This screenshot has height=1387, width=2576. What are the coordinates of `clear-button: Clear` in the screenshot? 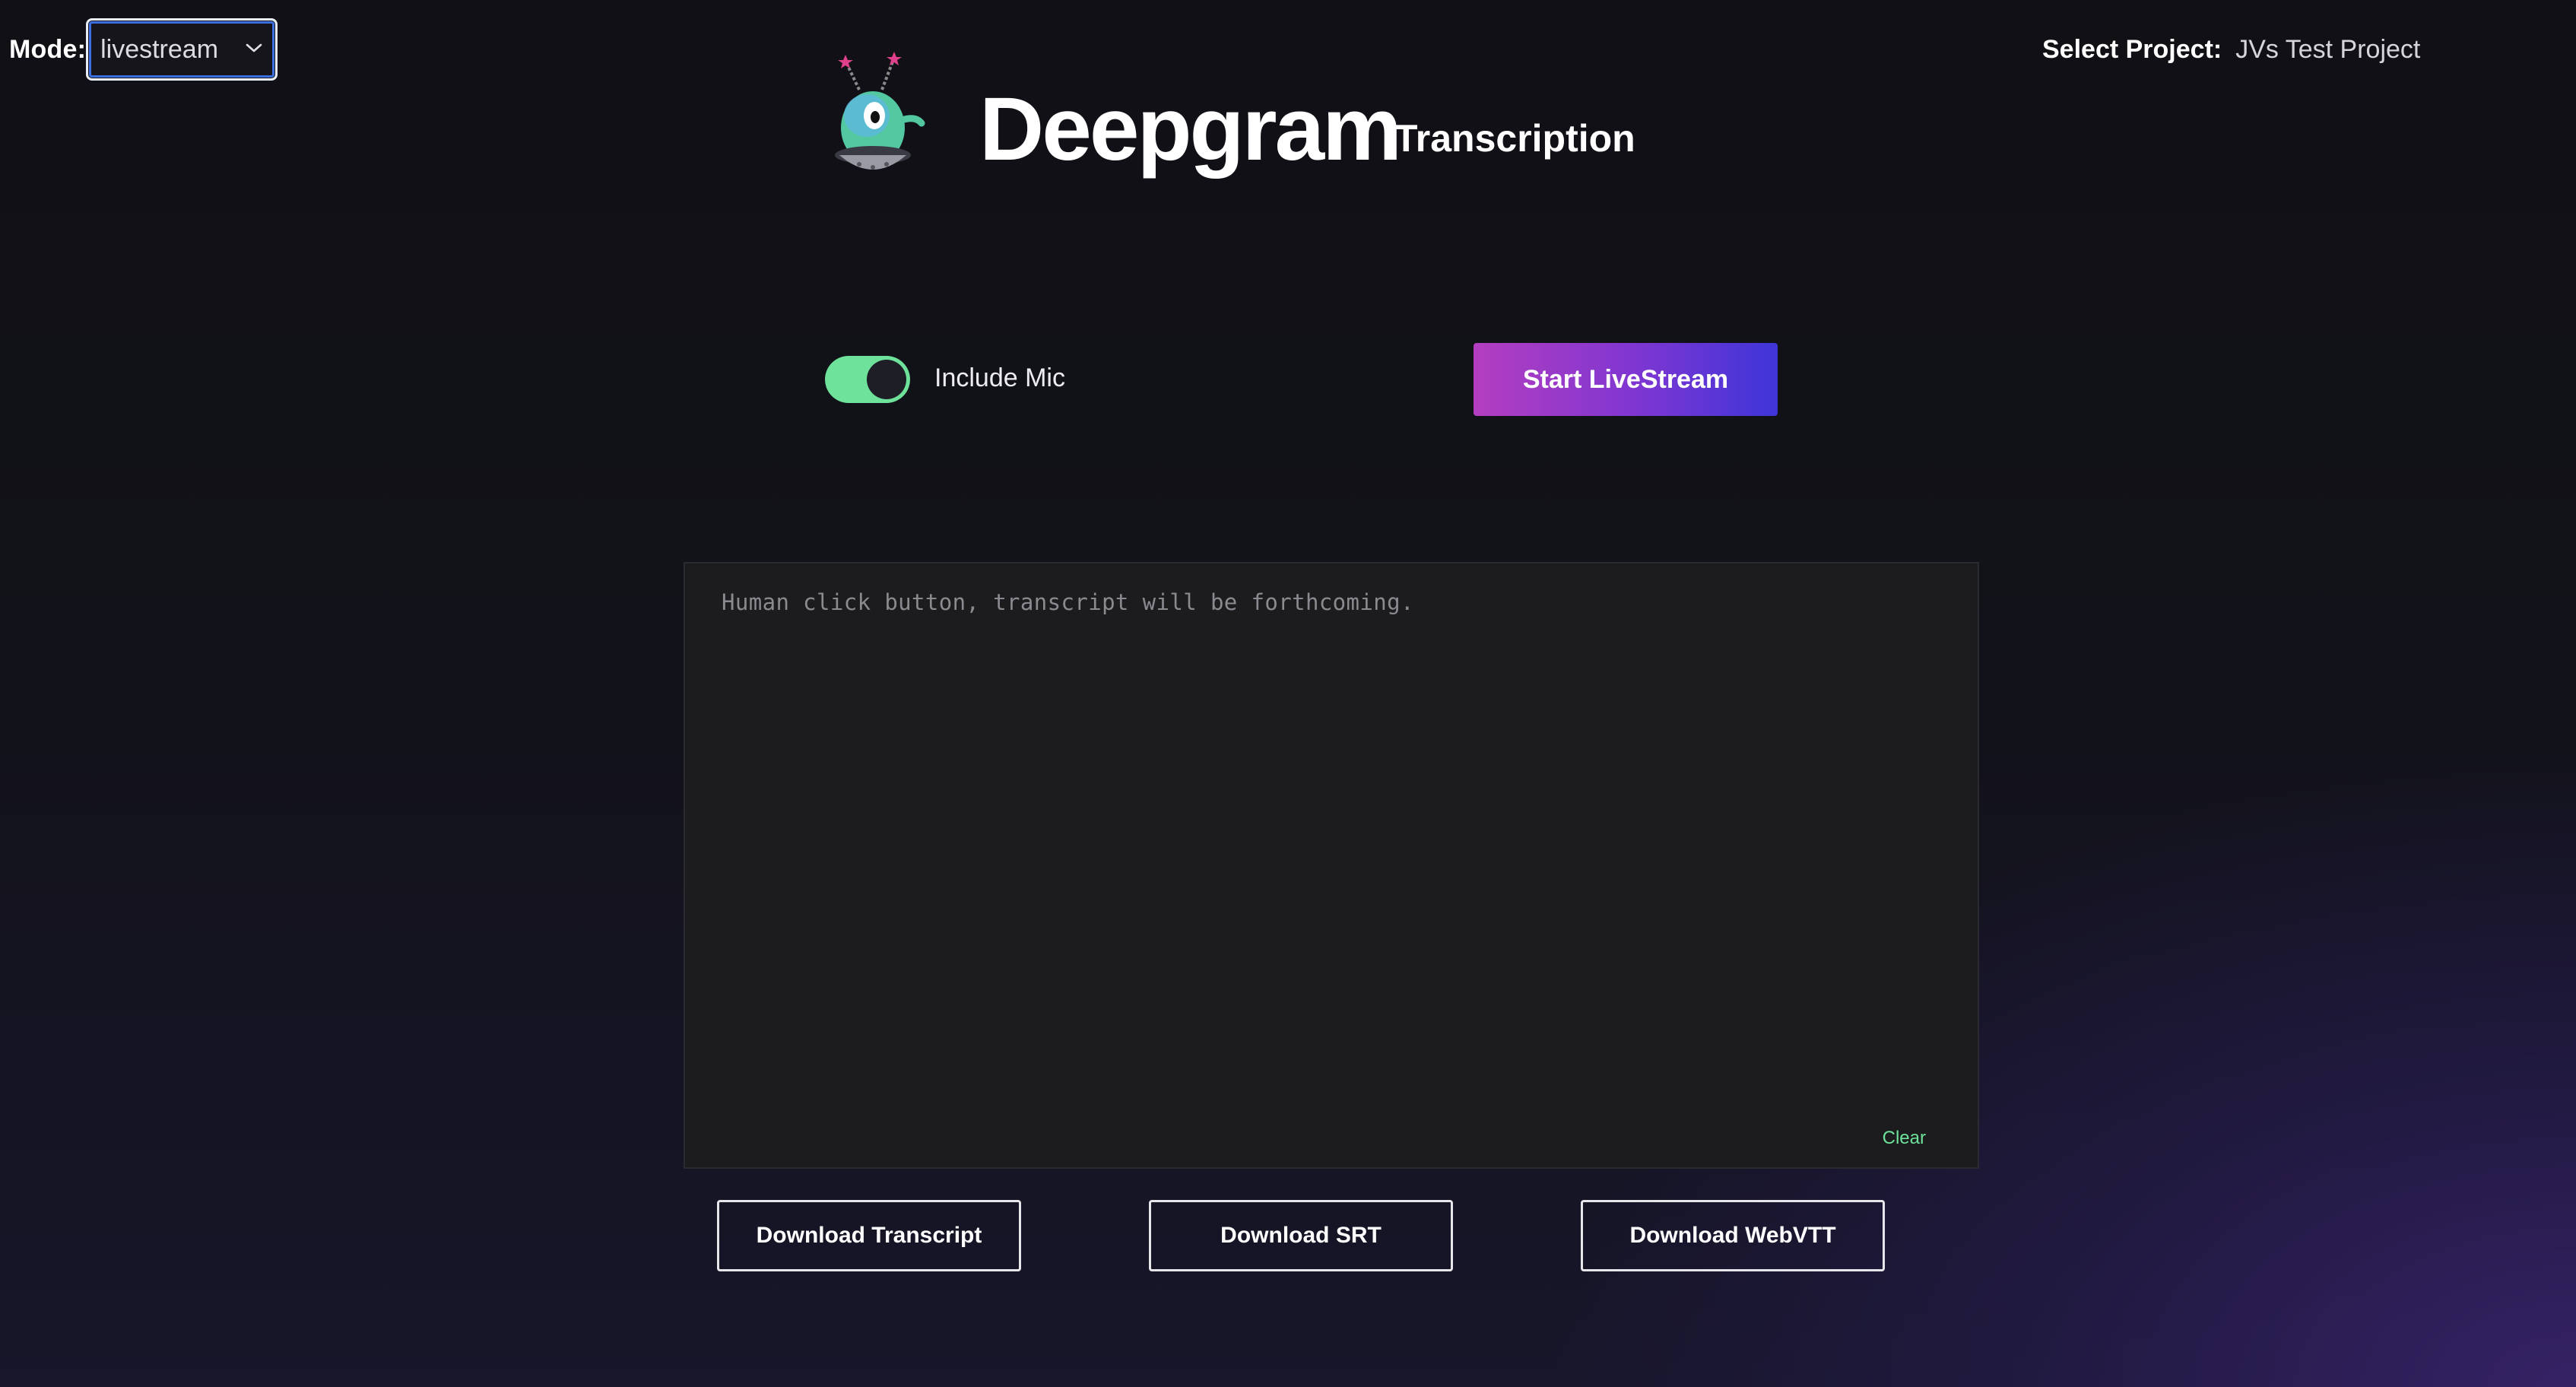 It's located at (1904, 1138).